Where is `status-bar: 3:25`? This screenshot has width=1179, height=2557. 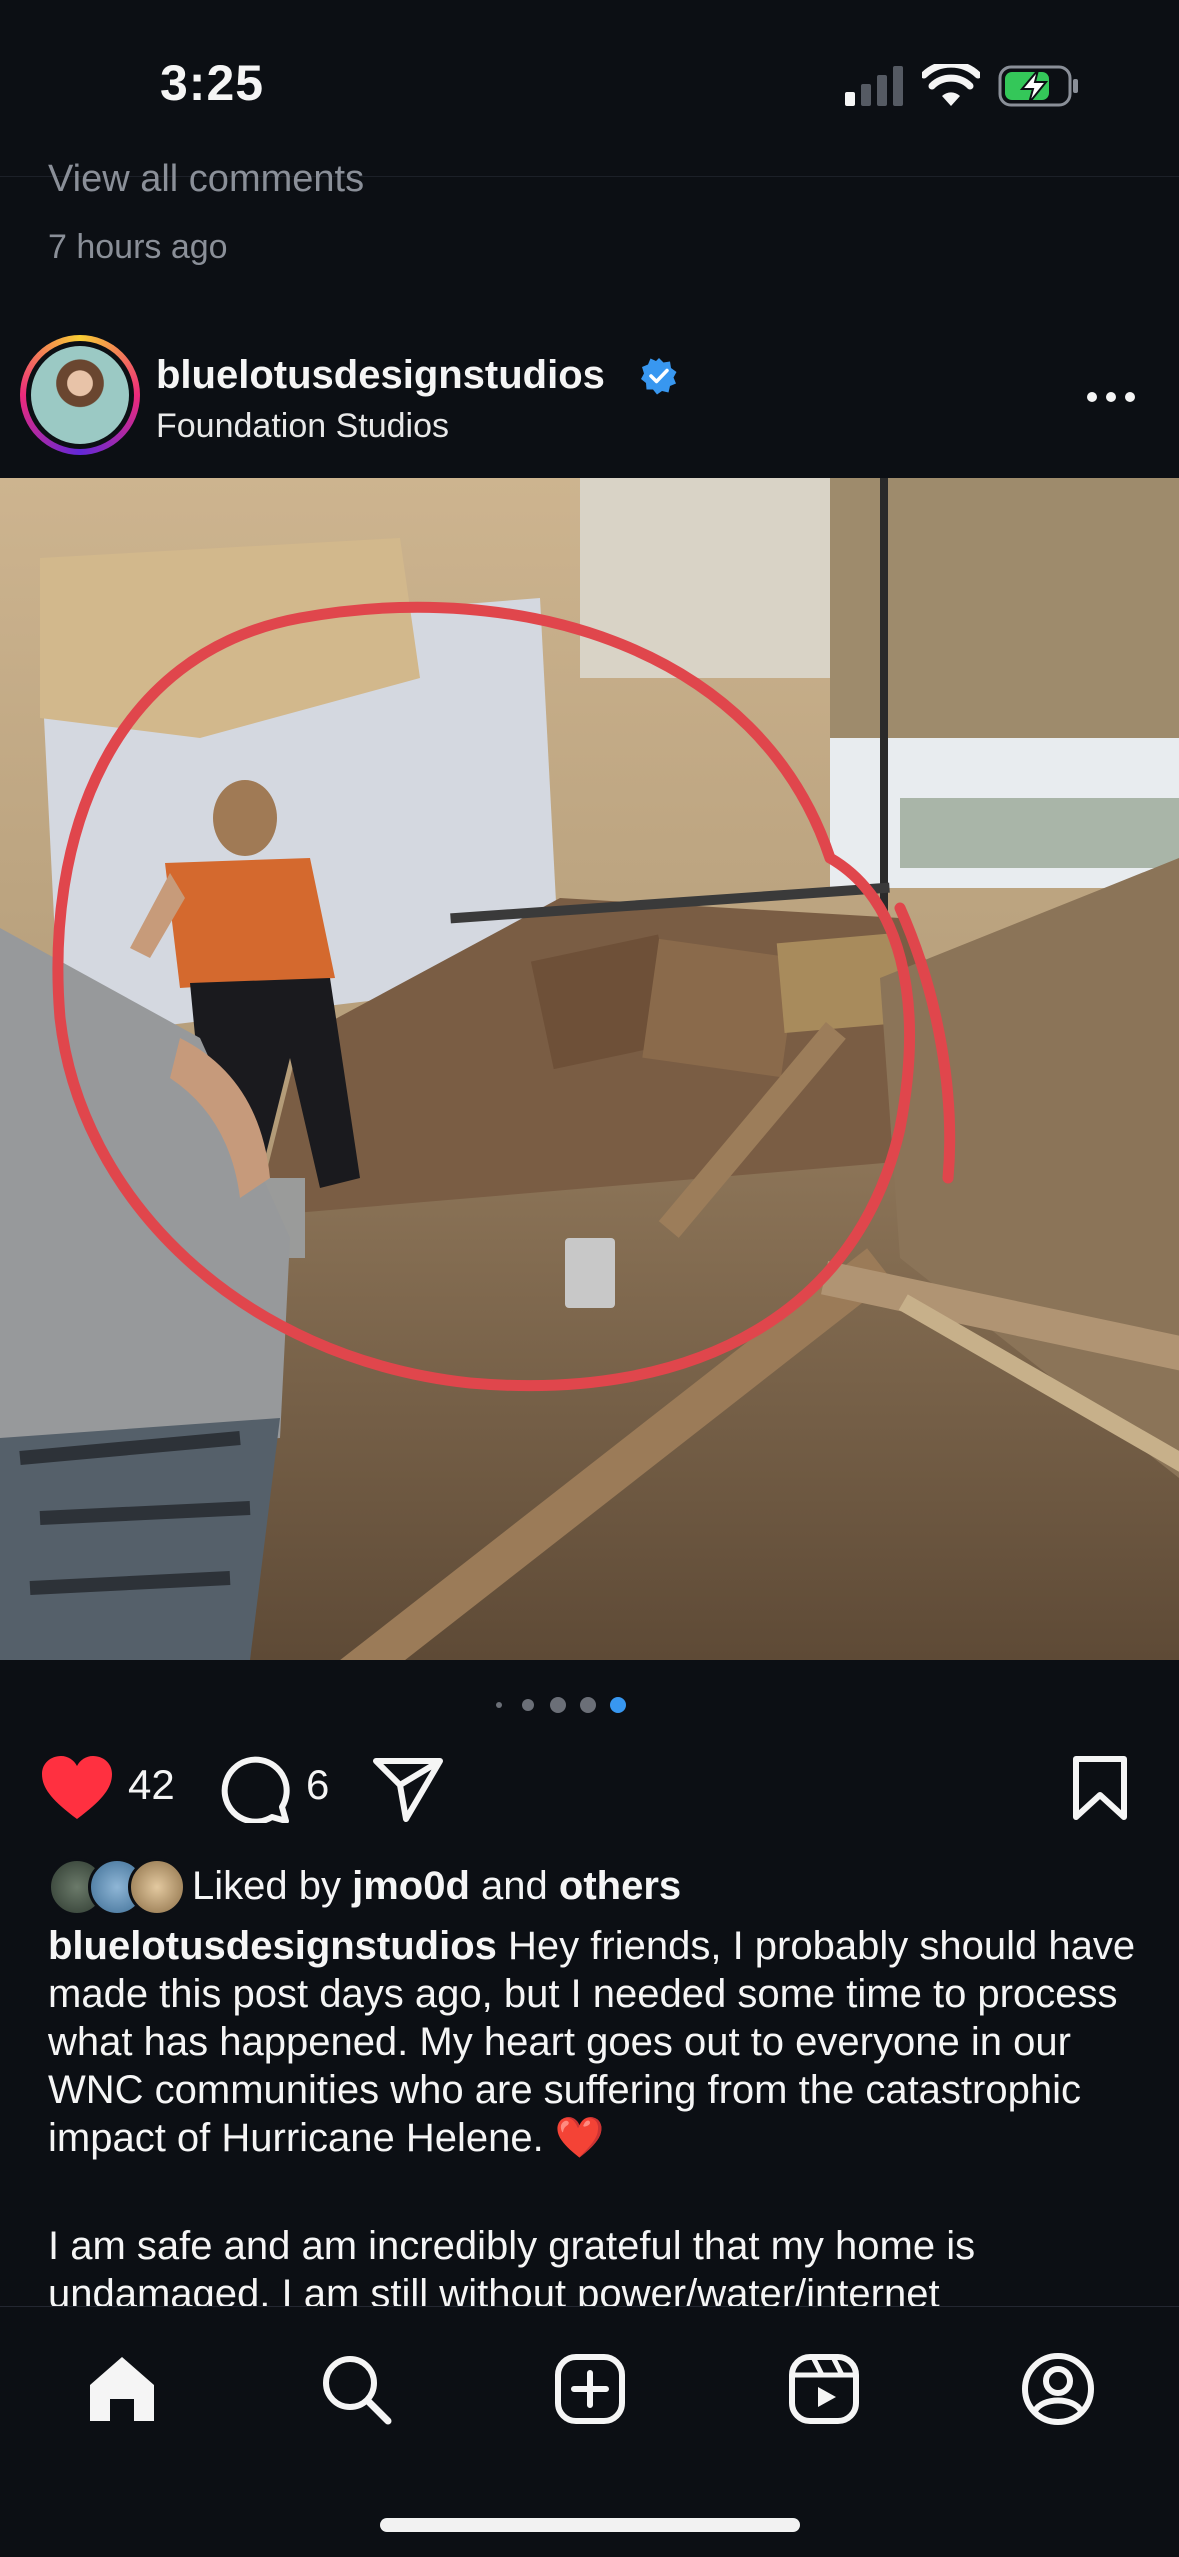 status-bar: 3:25 is located at coordinates (589, 88).